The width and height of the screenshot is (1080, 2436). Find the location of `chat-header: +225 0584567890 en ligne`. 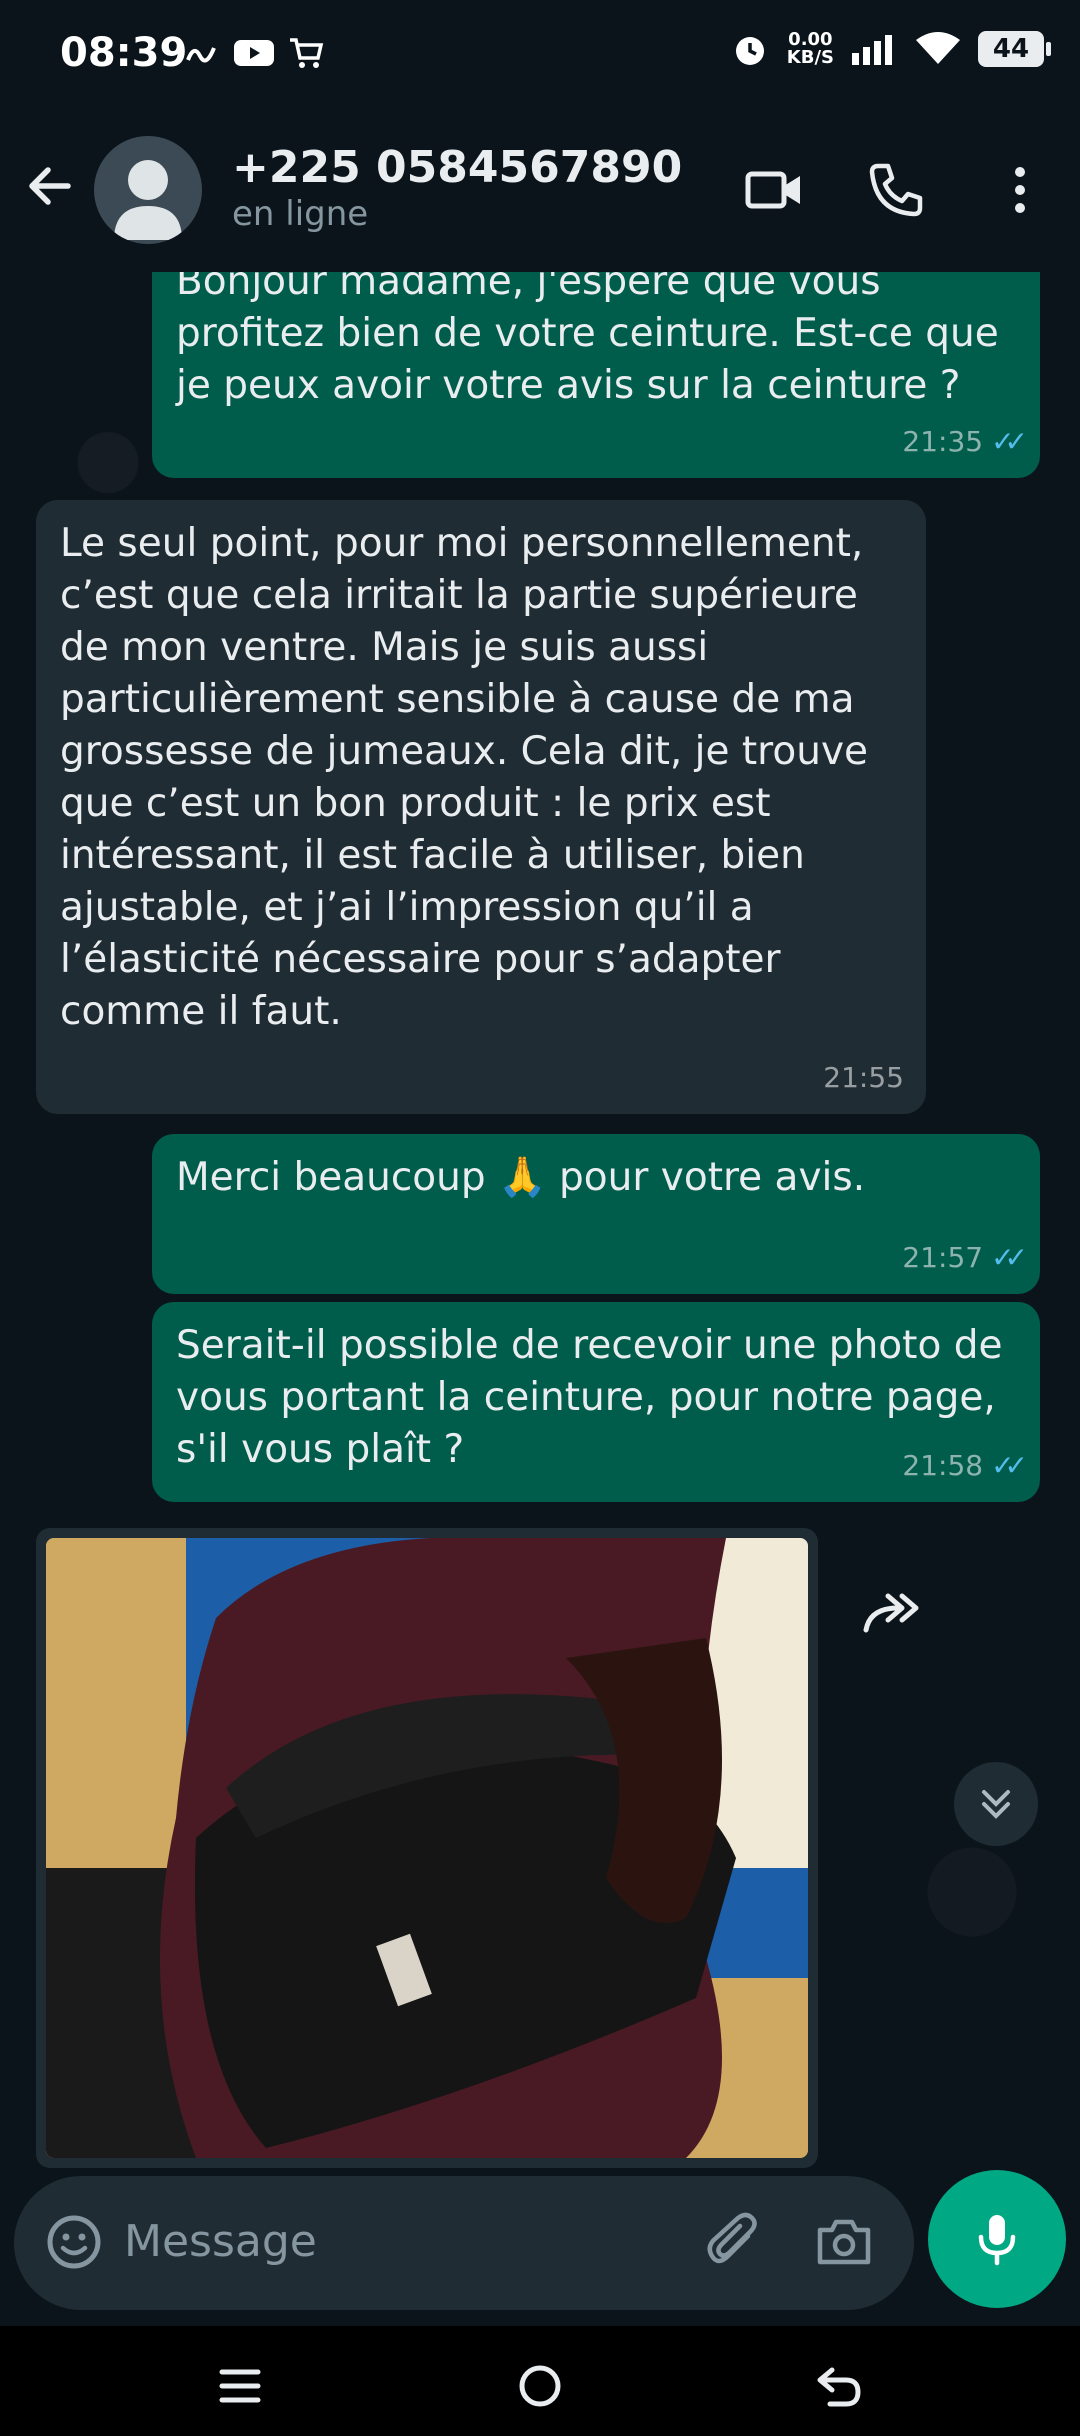

chat-header: +225 0584567890 en ligne is located at coordinates (540, 188).